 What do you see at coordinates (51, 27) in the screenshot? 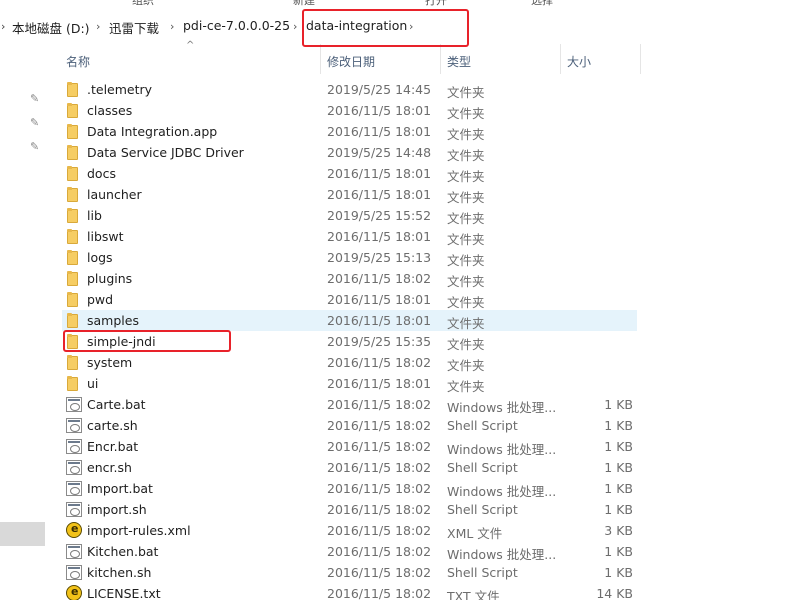
I see `breadcrumb-drive: 本地磁盘 (D:)` at bounding box center [51, 27].